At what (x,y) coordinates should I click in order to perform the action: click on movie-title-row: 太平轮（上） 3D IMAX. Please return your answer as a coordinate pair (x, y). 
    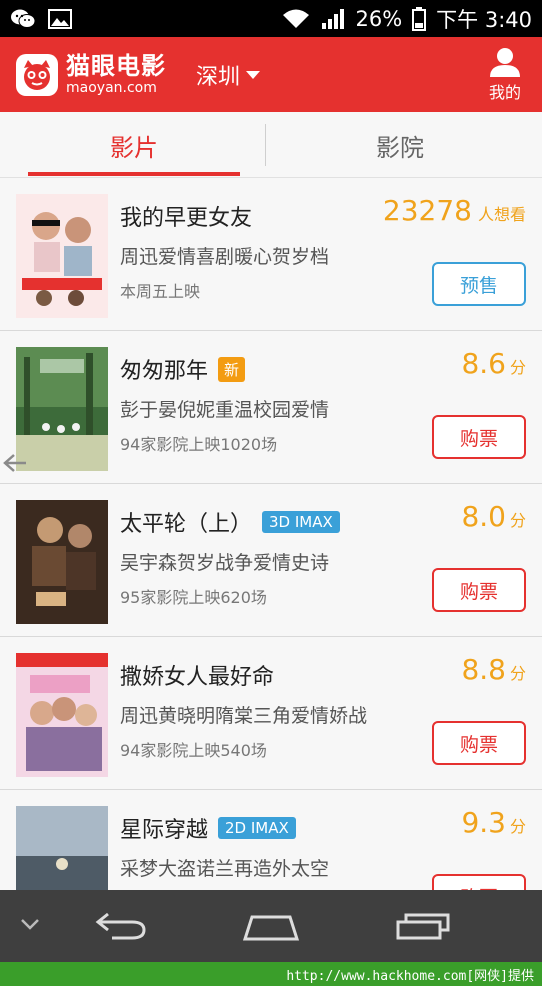
    Looking at the image, I should click on (230, 522).